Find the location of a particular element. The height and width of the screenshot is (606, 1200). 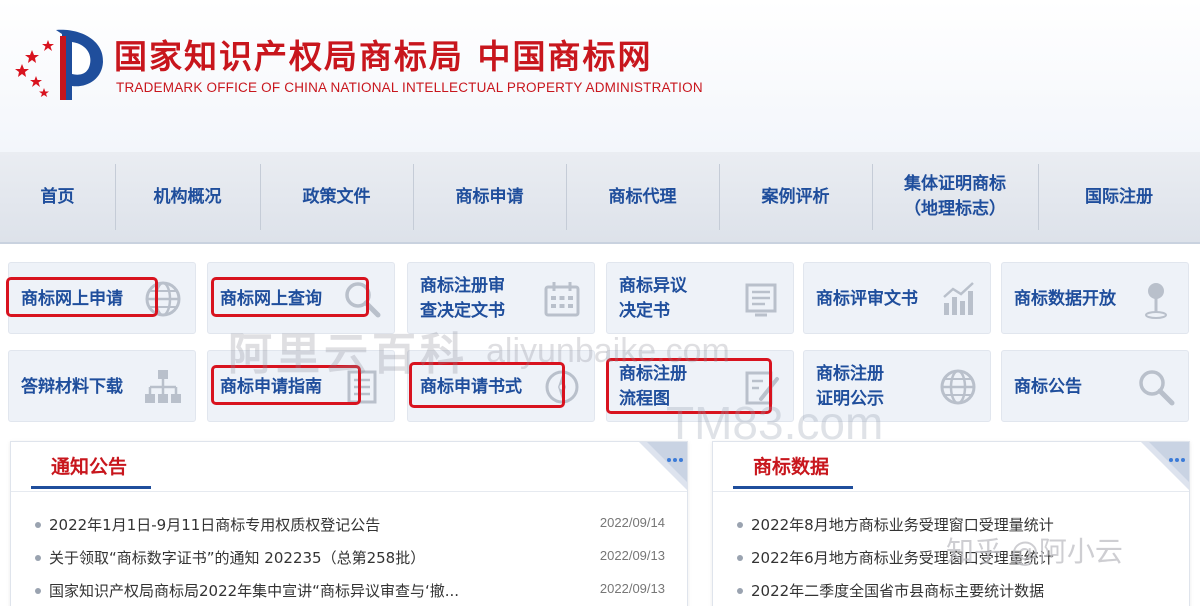

nav-item: 商标申请 is located at coordinates (489, 197).